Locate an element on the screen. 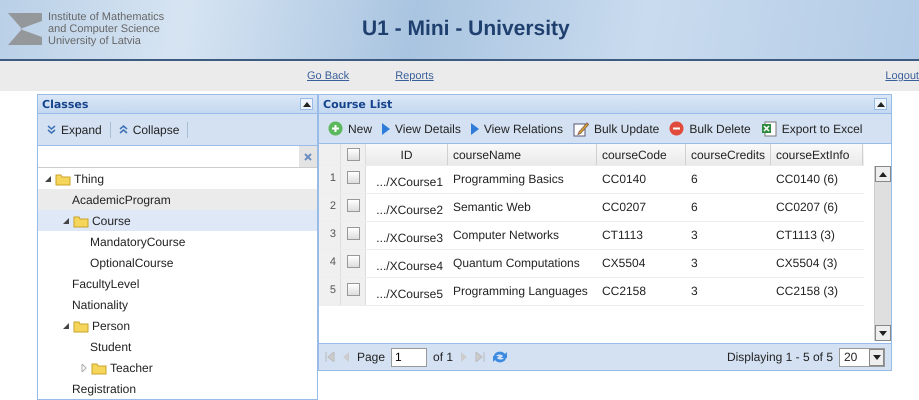 This screenshot has height=400, width=919. row-number: 4 is located at coordinates (330, 263).